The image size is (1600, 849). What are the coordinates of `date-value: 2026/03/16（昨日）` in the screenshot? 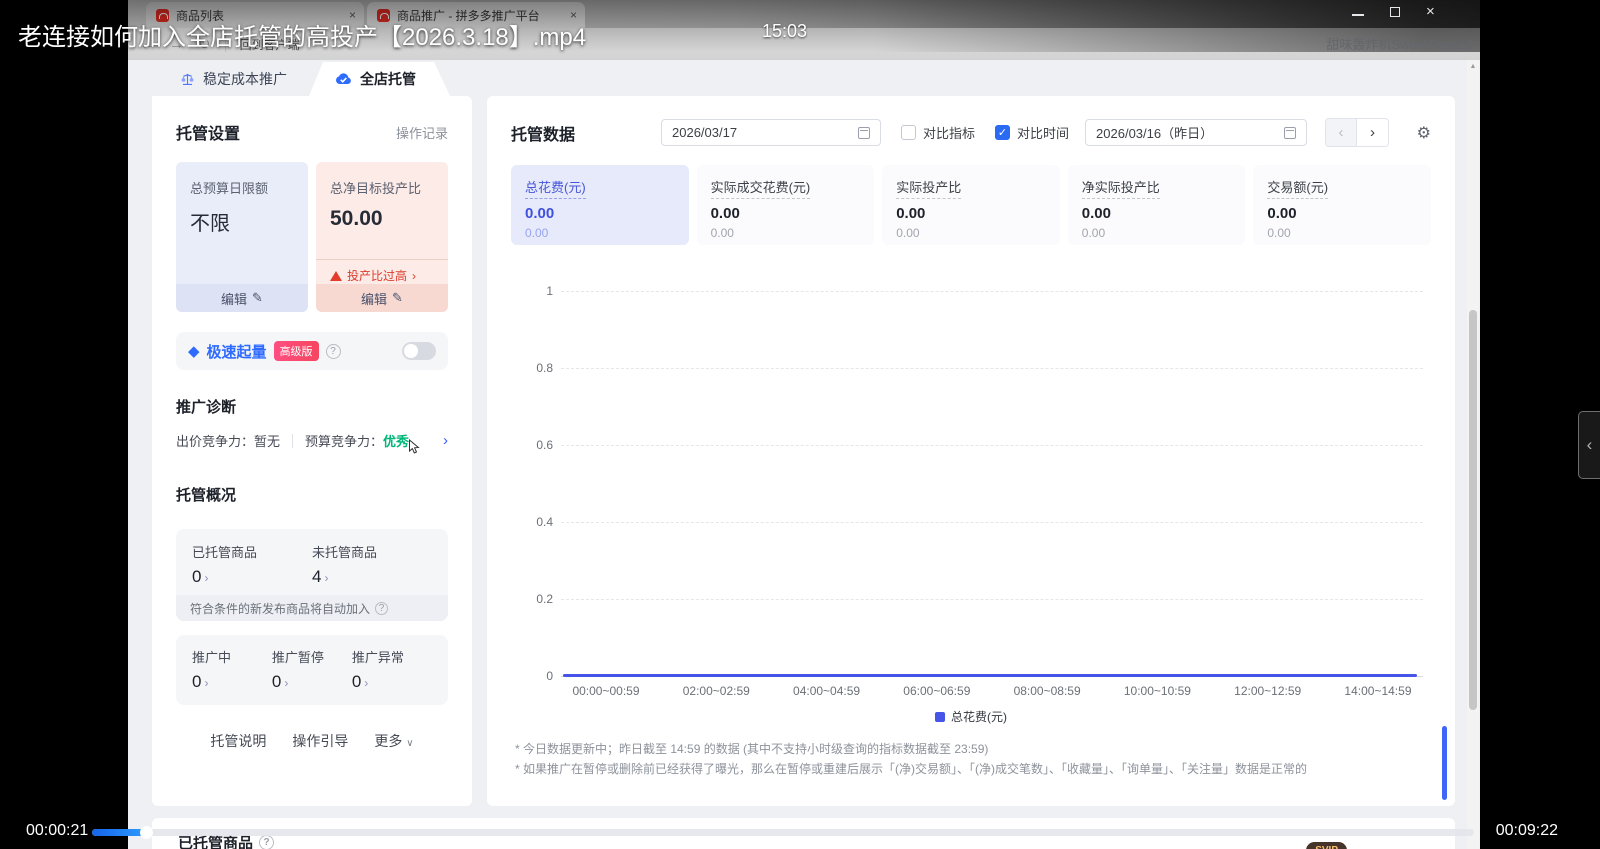 It's located at (1155, 133).